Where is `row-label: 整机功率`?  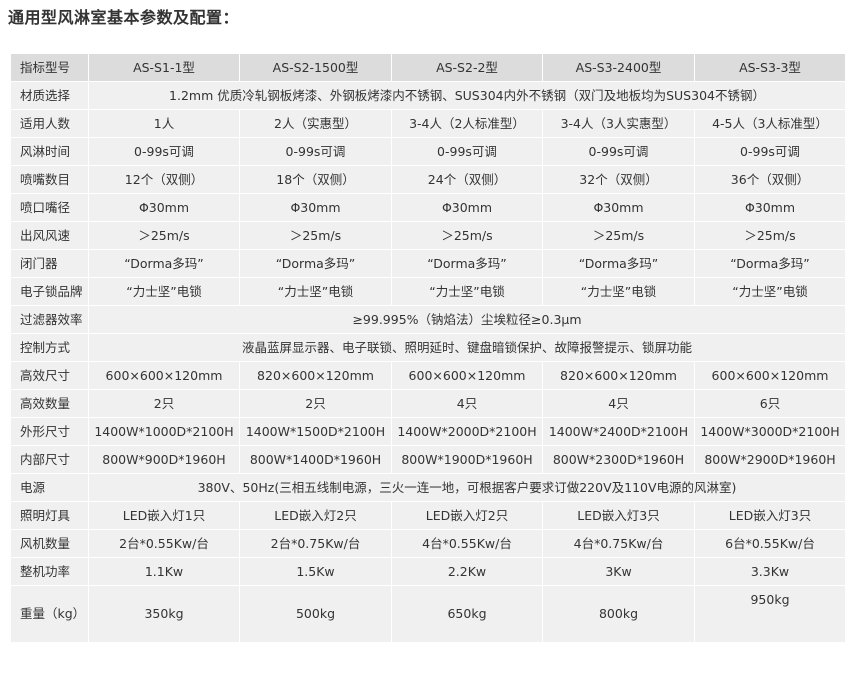
row-label: 整机功率 is located at coordinates (49, 571).